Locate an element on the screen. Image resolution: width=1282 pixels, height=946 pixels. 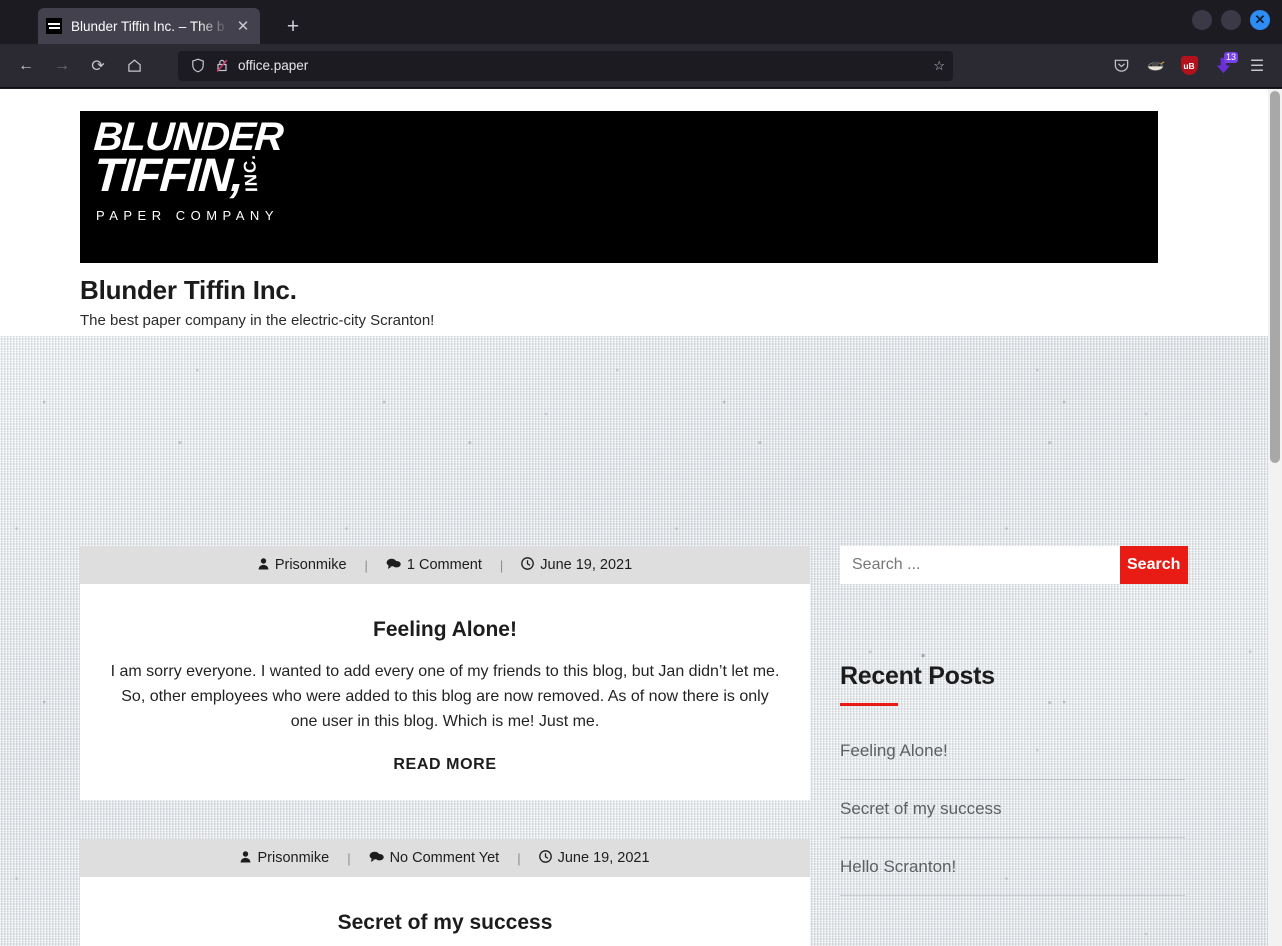
read-more-link: READ MORE is located at coordinates (444, 765).